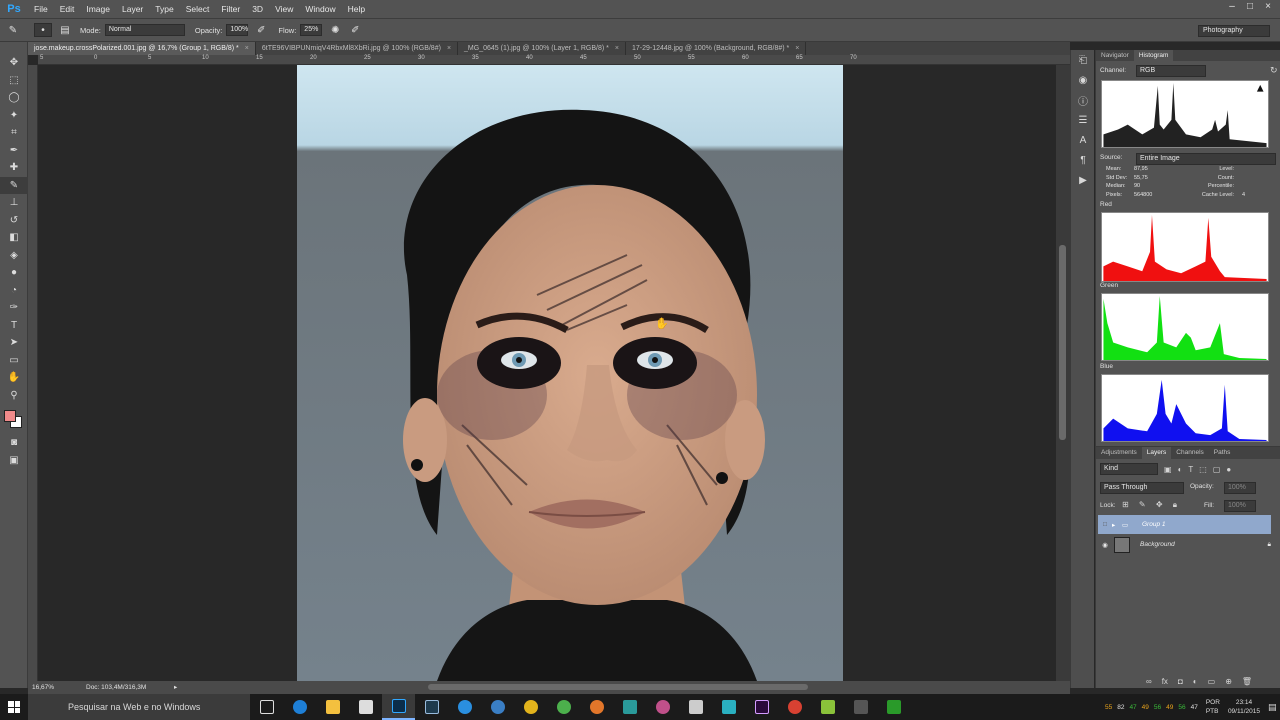 This screenshot has height=720, width=1280. What do you see at coordinates (1180, 469) in the screenshot?
I see `filter-adjustment-icon: ◐` at bounding box center [1180, 469].